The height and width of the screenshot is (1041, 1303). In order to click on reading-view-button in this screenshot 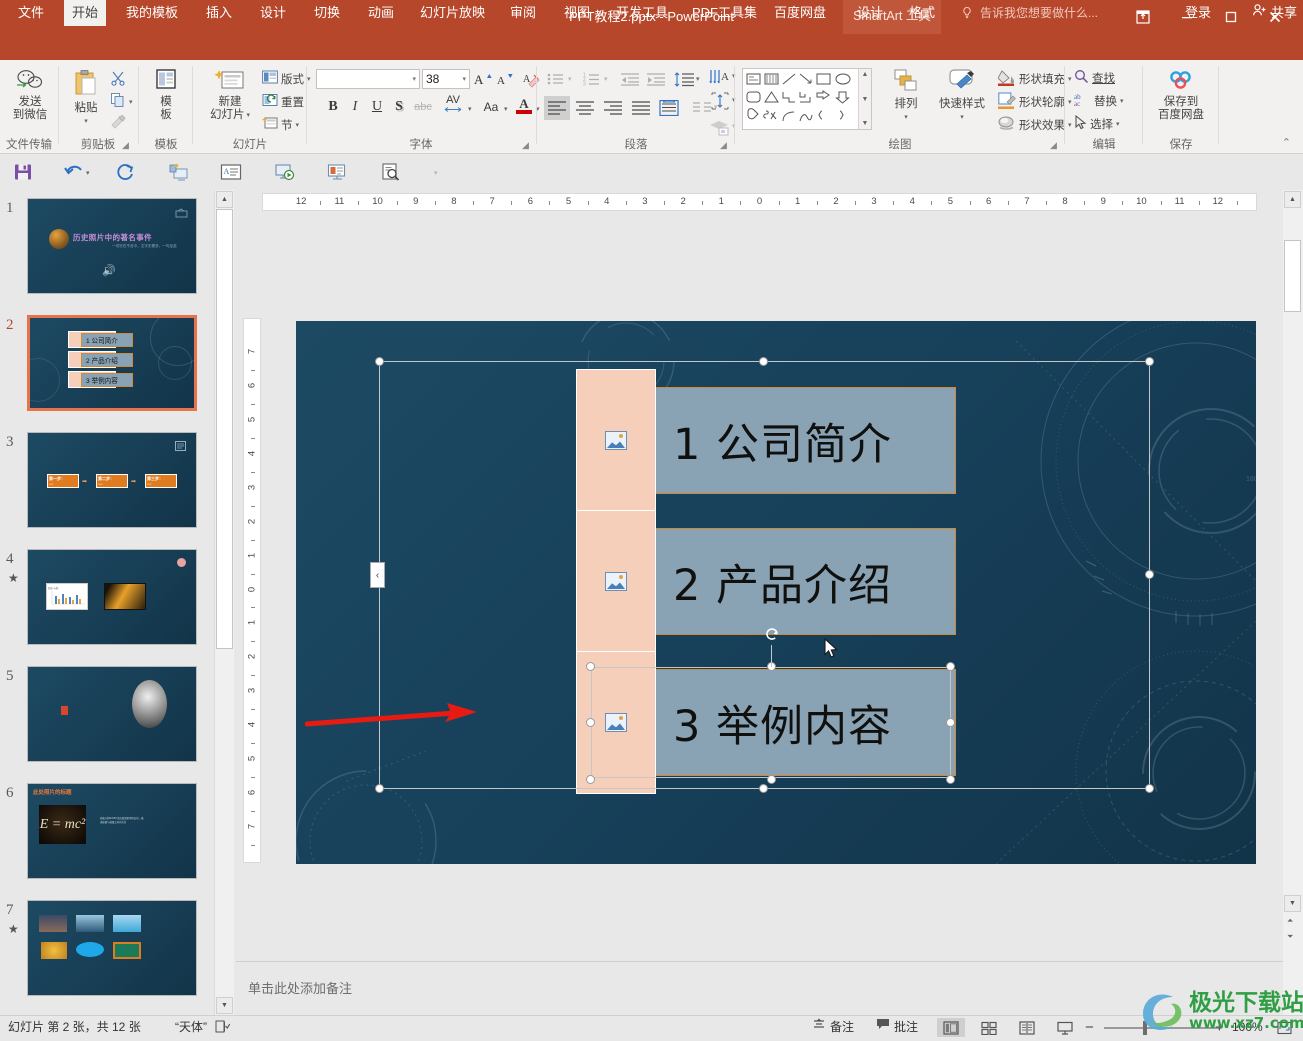, I will do `click(1027, 1027)`.